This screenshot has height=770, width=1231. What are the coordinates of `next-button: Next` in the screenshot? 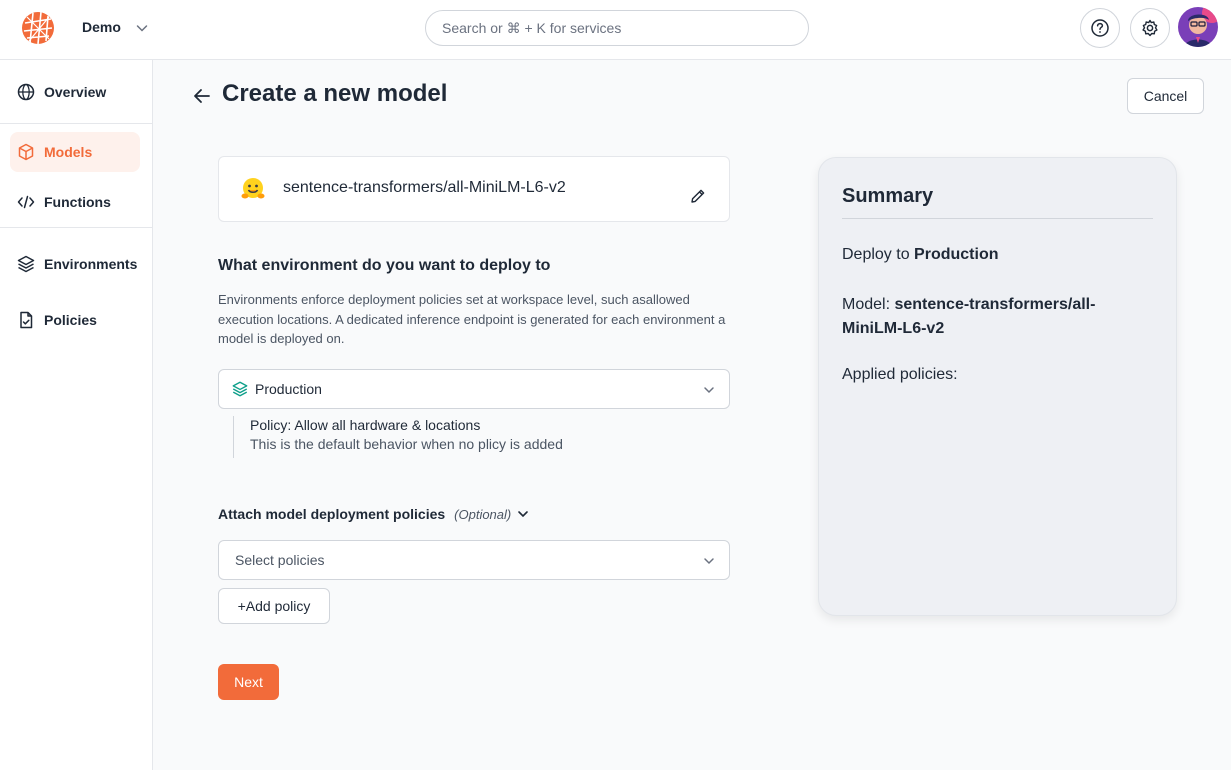 It's located at (248, 682).